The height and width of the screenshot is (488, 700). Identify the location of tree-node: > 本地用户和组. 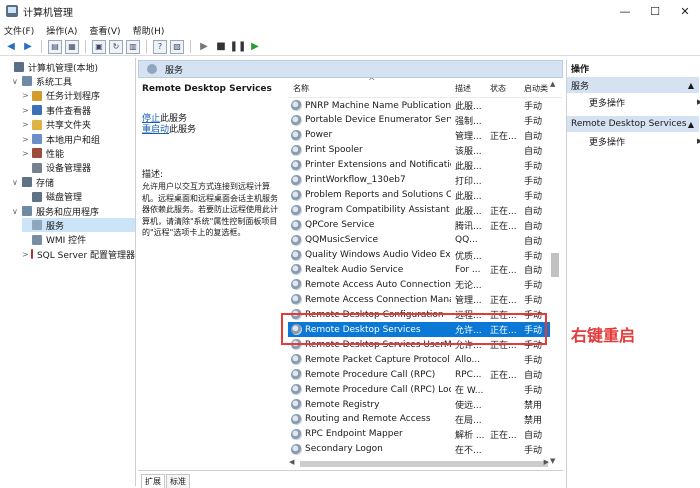
(78, 139).